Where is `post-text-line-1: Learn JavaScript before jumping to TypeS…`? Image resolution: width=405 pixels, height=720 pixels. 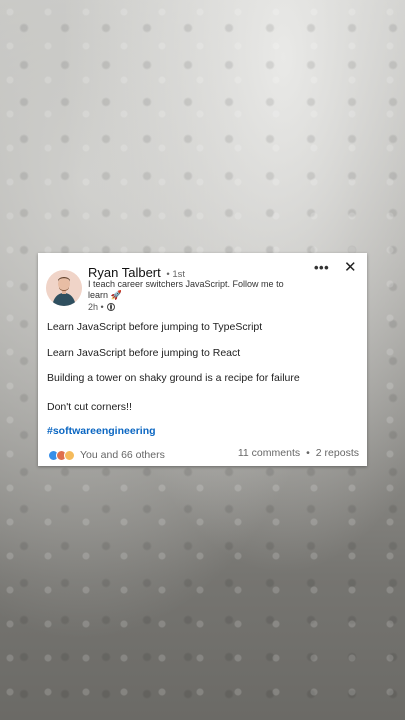
post-text-line-1: Learn JavaScript before jumping to TypeS… is located at coordinates (155, 327).